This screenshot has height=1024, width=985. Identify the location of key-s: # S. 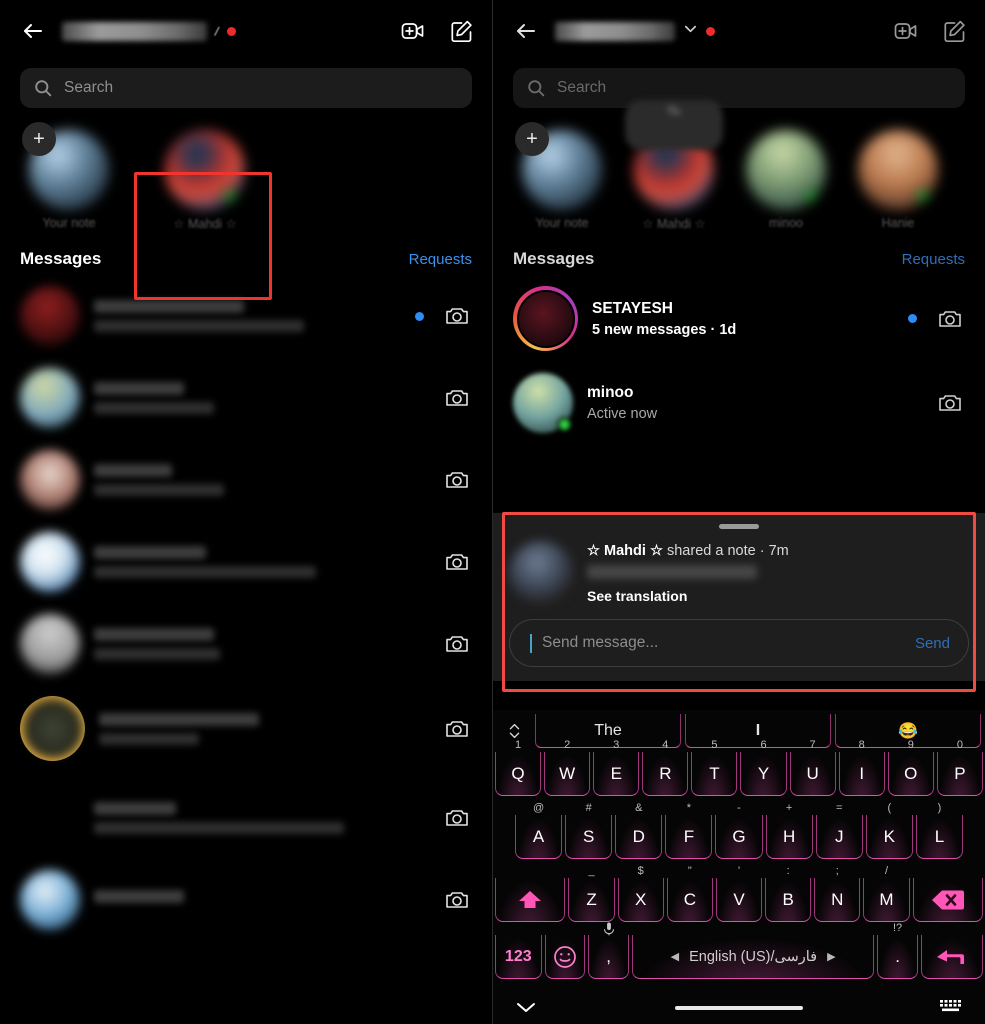
(589, 830).